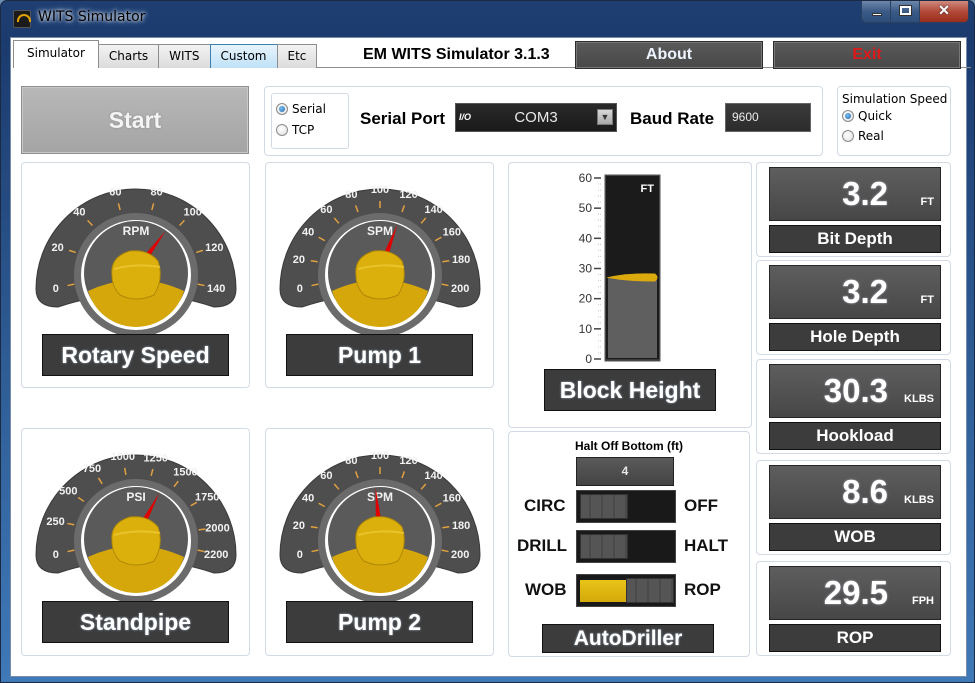 The image size is (975, 683). I want to click on about-button: About, so click(669, 55).